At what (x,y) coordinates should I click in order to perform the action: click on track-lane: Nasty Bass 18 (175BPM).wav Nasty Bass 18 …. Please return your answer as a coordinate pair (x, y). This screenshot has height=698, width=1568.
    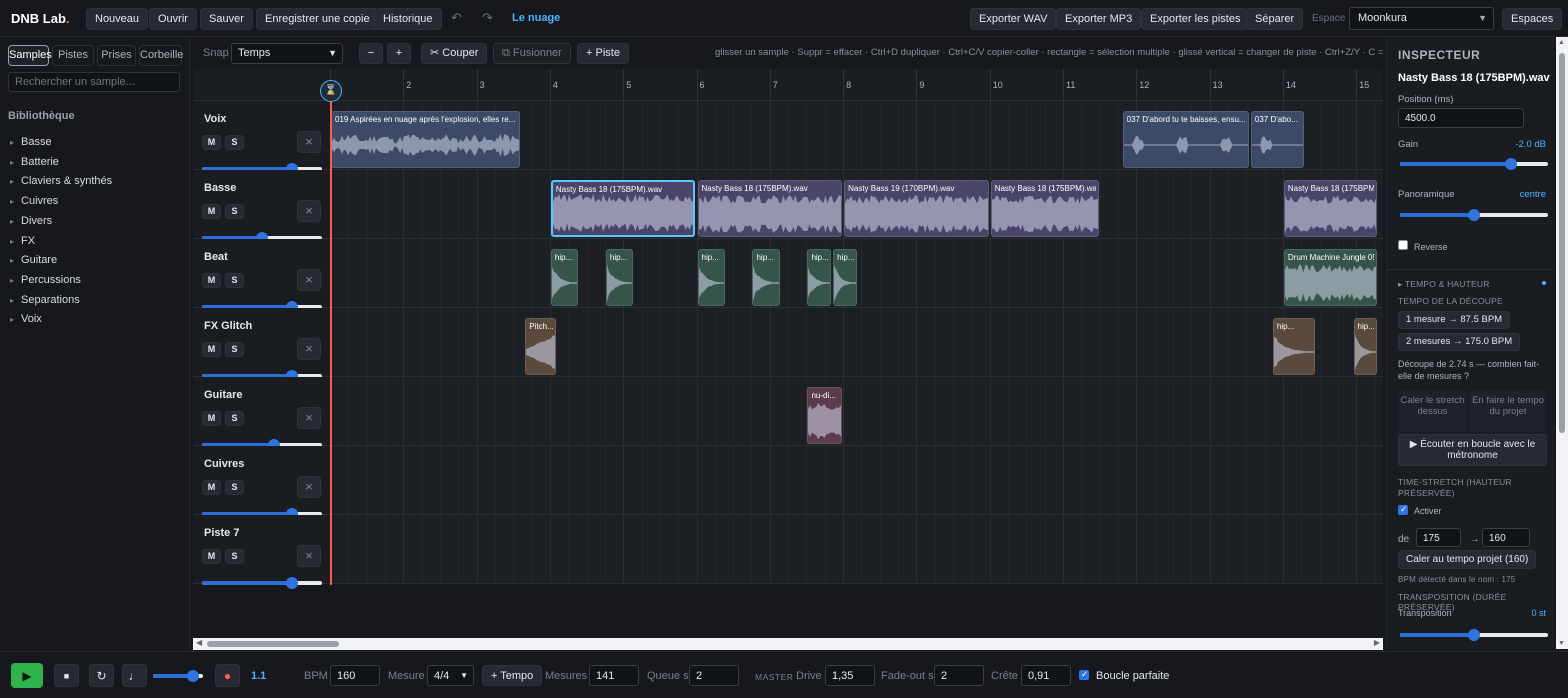
    Looking at the image, I should click on (871, 204).